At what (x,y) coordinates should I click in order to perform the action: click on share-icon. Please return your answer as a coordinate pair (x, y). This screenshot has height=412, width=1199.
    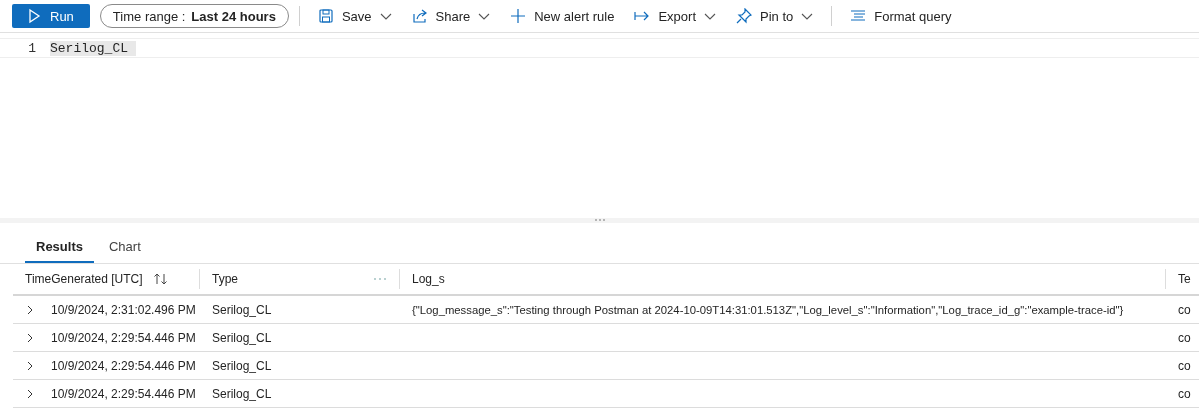
    Looking at the image, I should click on (419, 16).